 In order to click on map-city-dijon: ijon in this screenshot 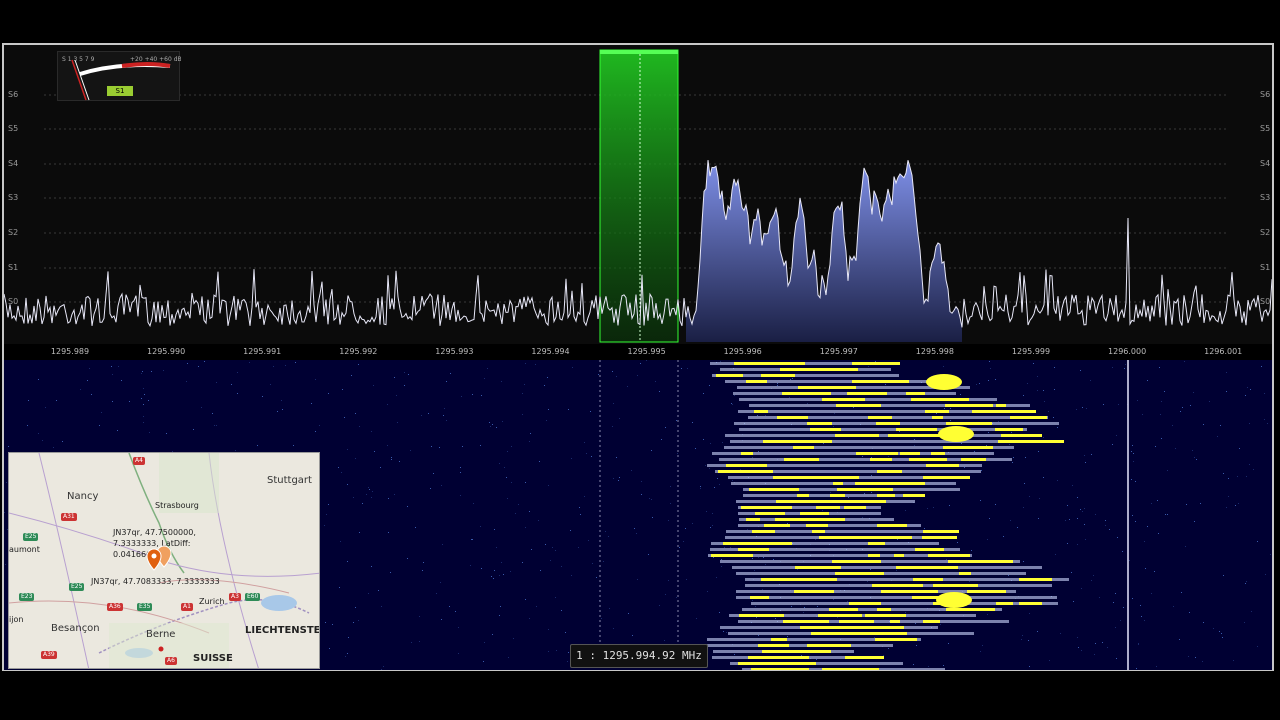, I will do `click(16, 619)`.